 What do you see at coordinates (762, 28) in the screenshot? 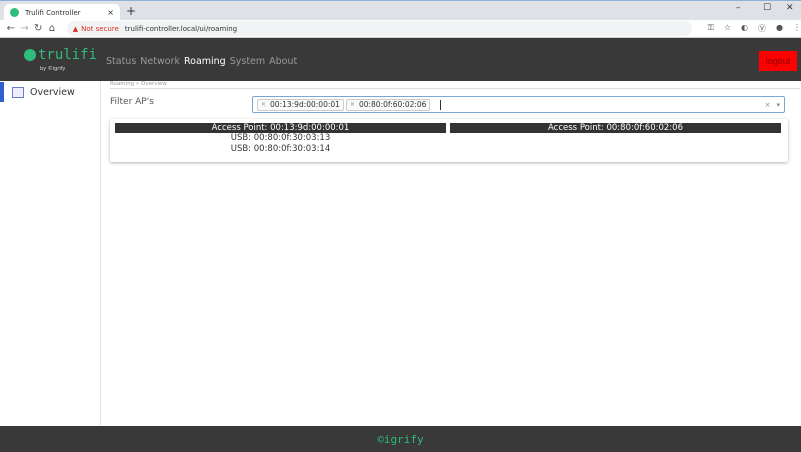
I see `vpn-icon: Ⓥ` at bounding box center [762, 28].